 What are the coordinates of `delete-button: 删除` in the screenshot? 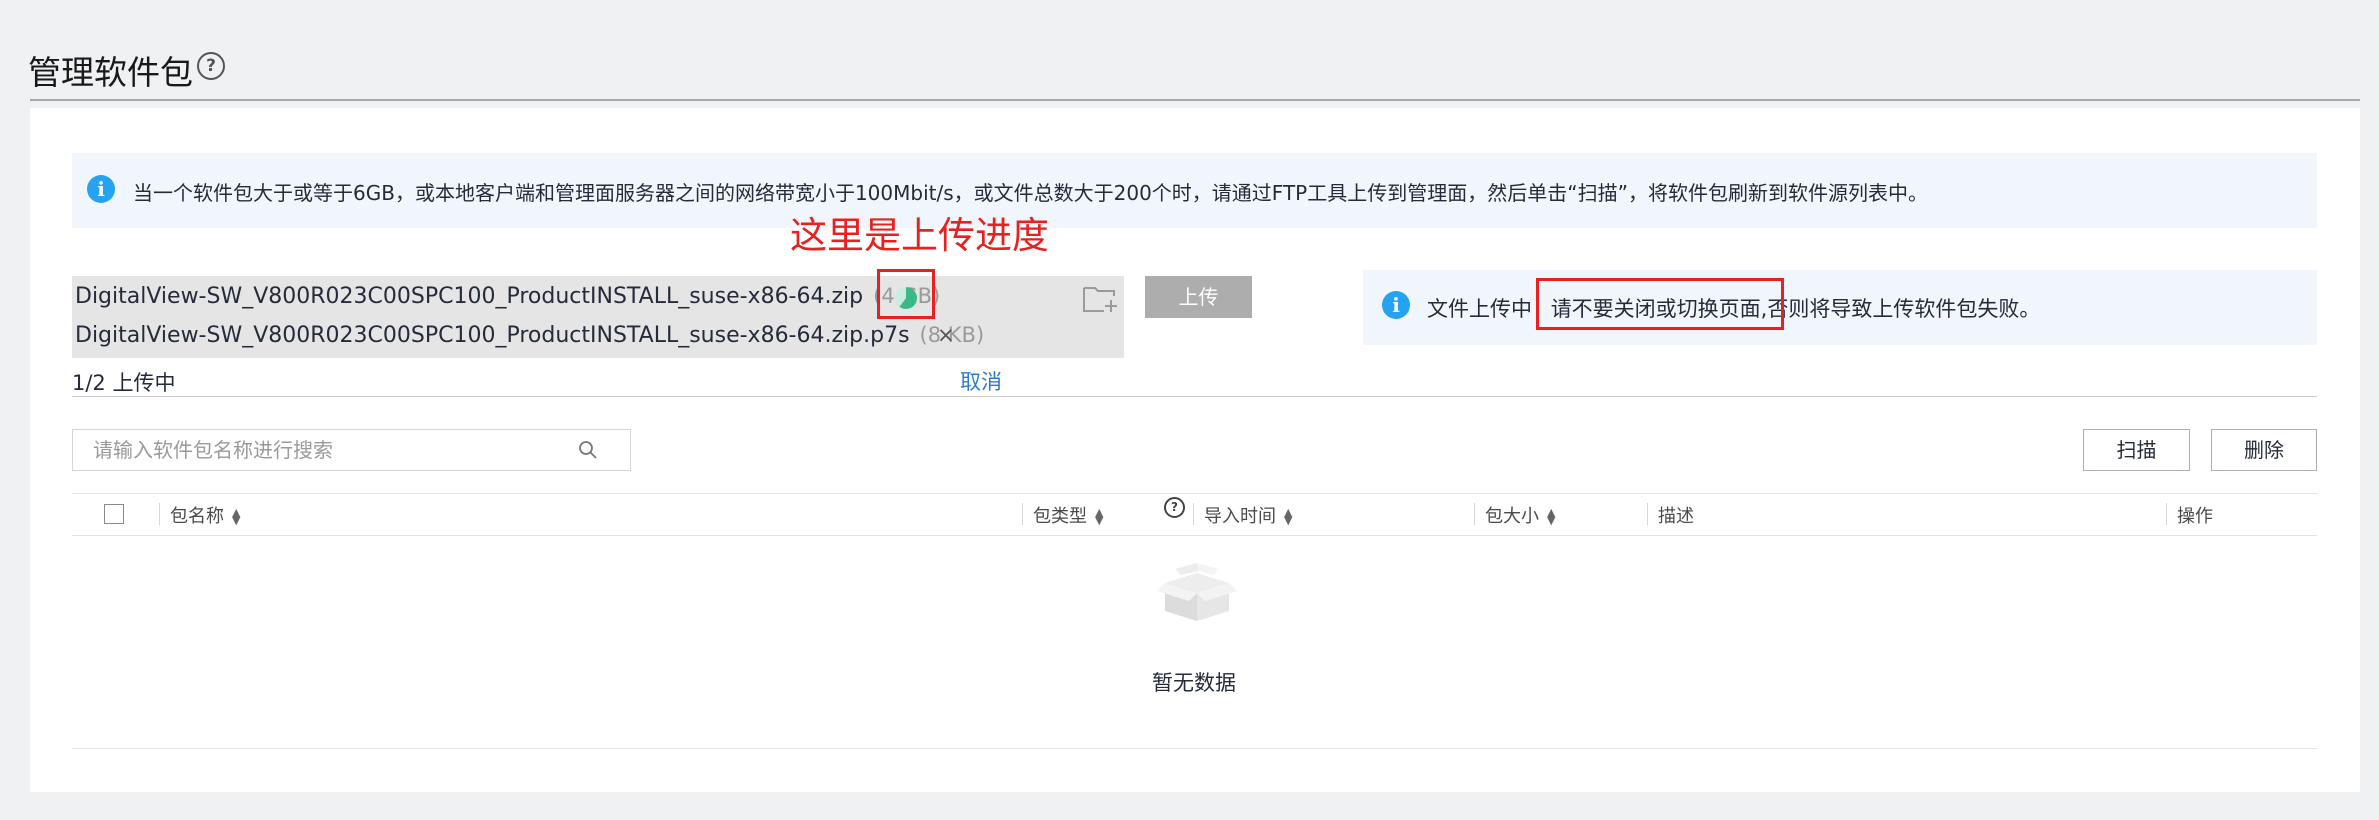 It's located at (2264, 450).